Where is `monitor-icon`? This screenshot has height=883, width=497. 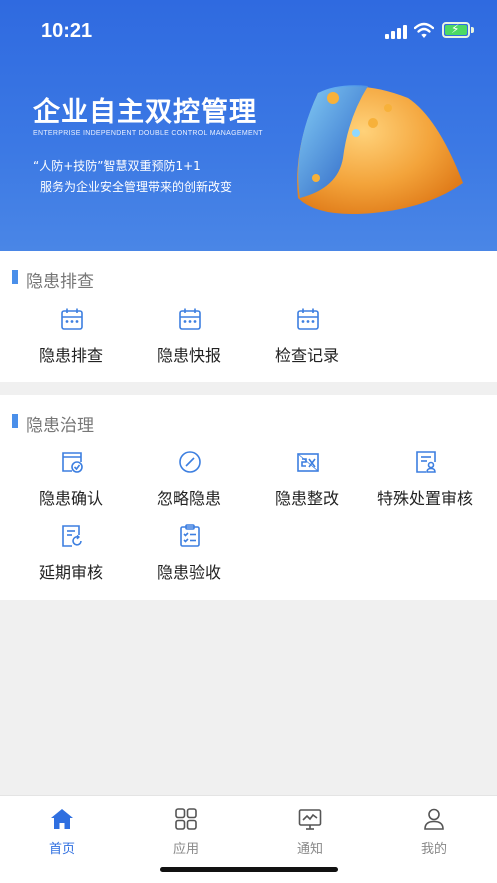
monitor-icon is located at coordinates (310, 819).